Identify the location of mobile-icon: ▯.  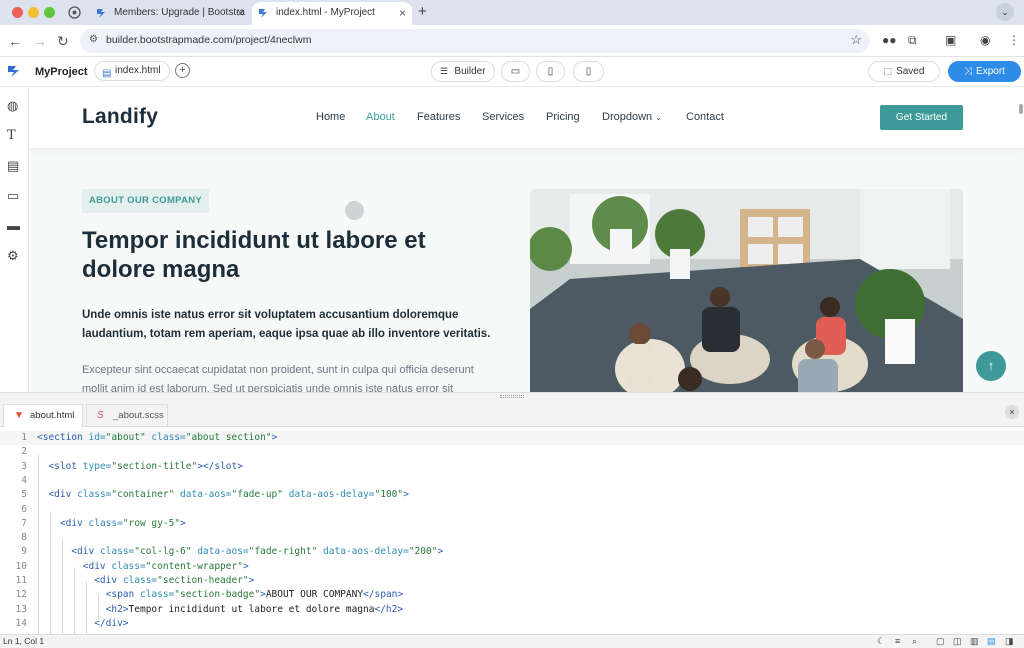
(588, 71).